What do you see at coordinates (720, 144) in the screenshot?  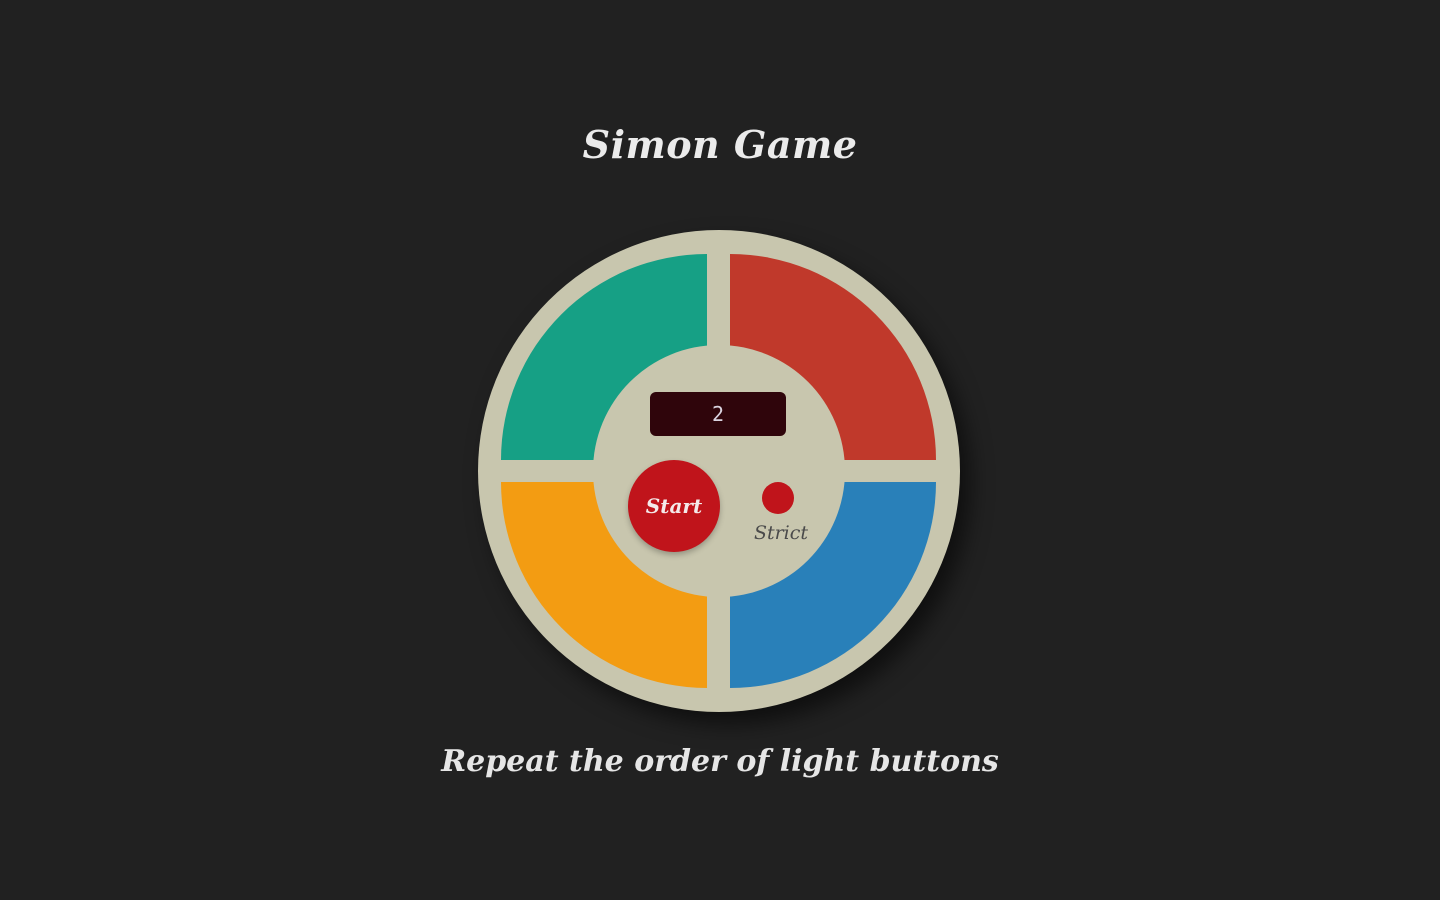 I see `game-title: Simon Game` at bounding box center [720, 144].